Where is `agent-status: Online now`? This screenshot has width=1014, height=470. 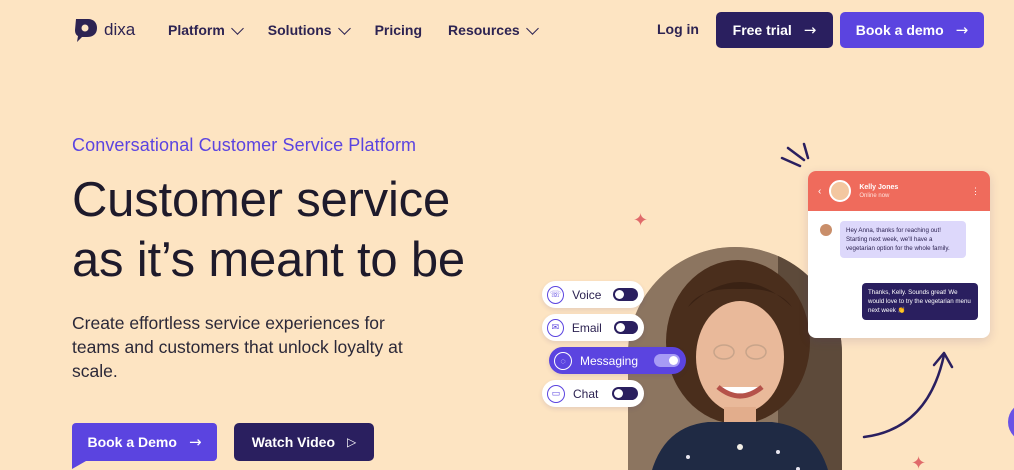
agent-status: Online now is located at coordinates (874, 195).